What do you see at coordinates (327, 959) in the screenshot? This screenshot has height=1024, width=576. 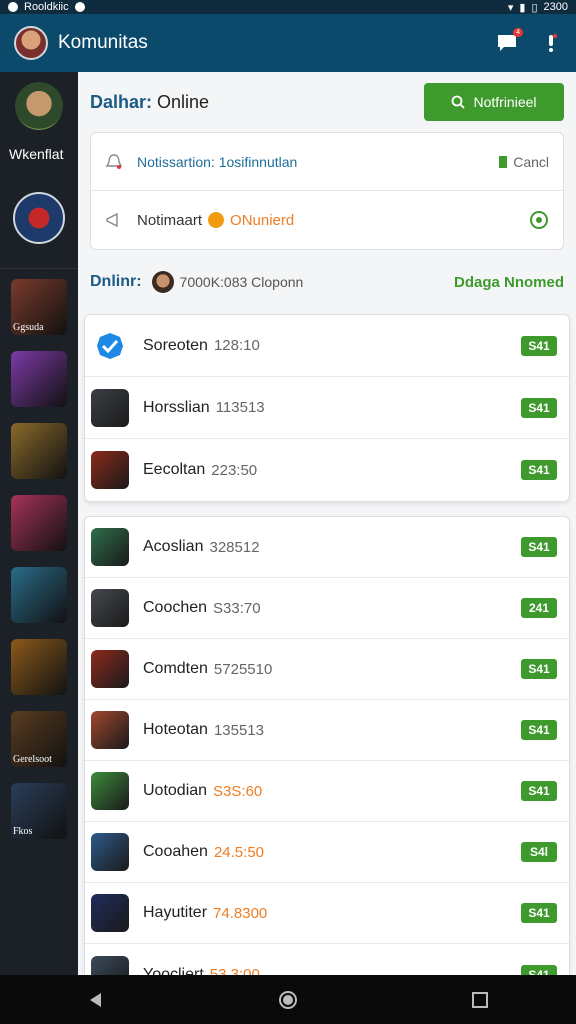 I see `list-item: Yoocliert 53.3:00 S41` at bounding box center [327, 959].